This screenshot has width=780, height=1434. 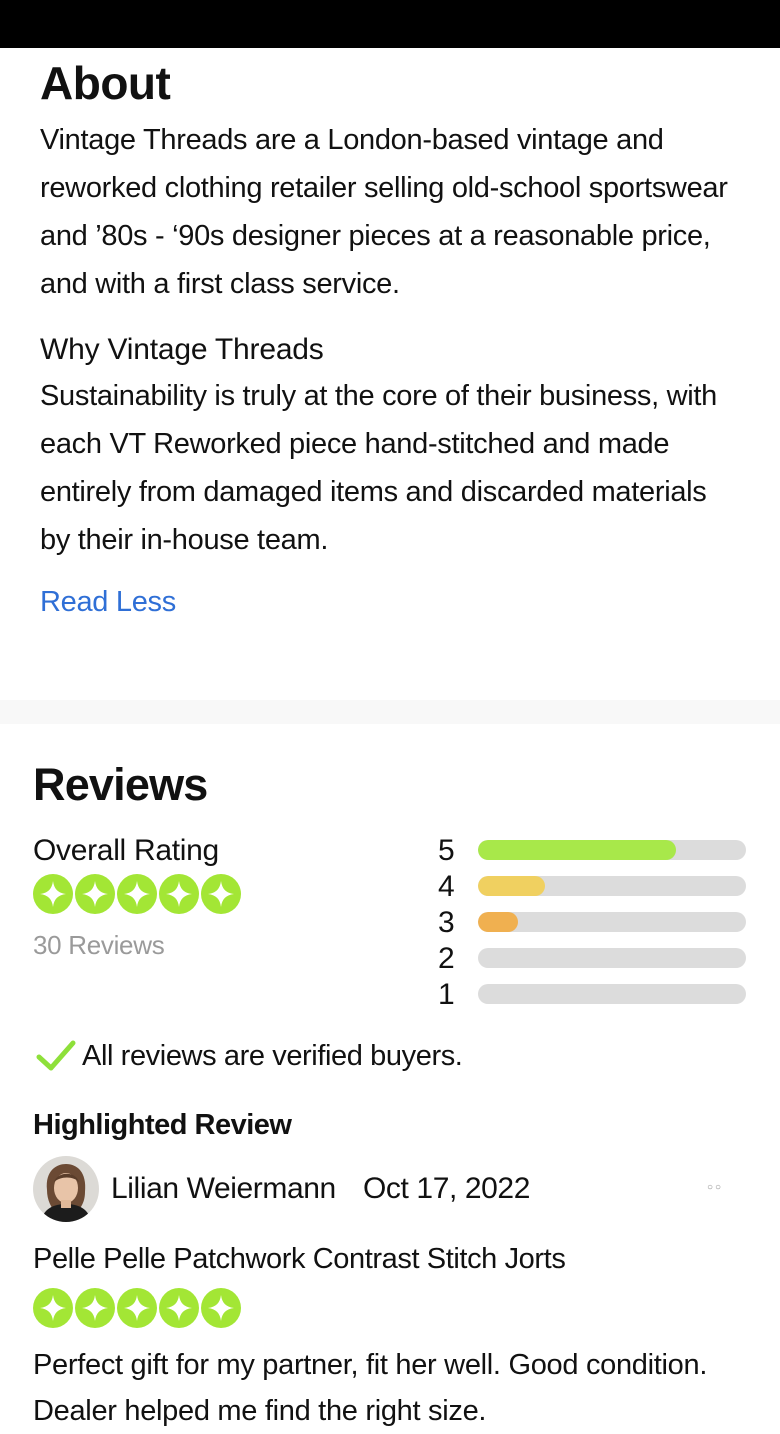 I want to click on status-bar, so click(x=390, y=24).